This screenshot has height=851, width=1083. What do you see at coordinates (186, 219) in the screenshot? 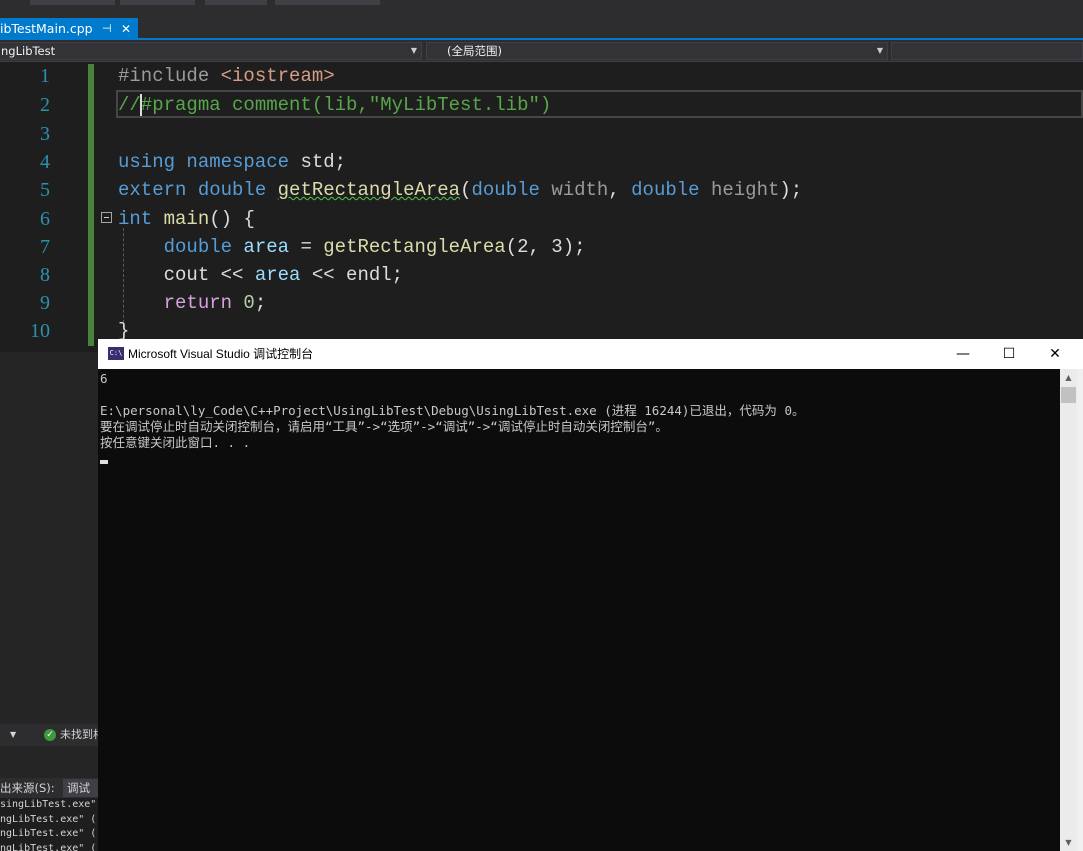
I see `code-line: int main() {` at bounding box center [186, 219].